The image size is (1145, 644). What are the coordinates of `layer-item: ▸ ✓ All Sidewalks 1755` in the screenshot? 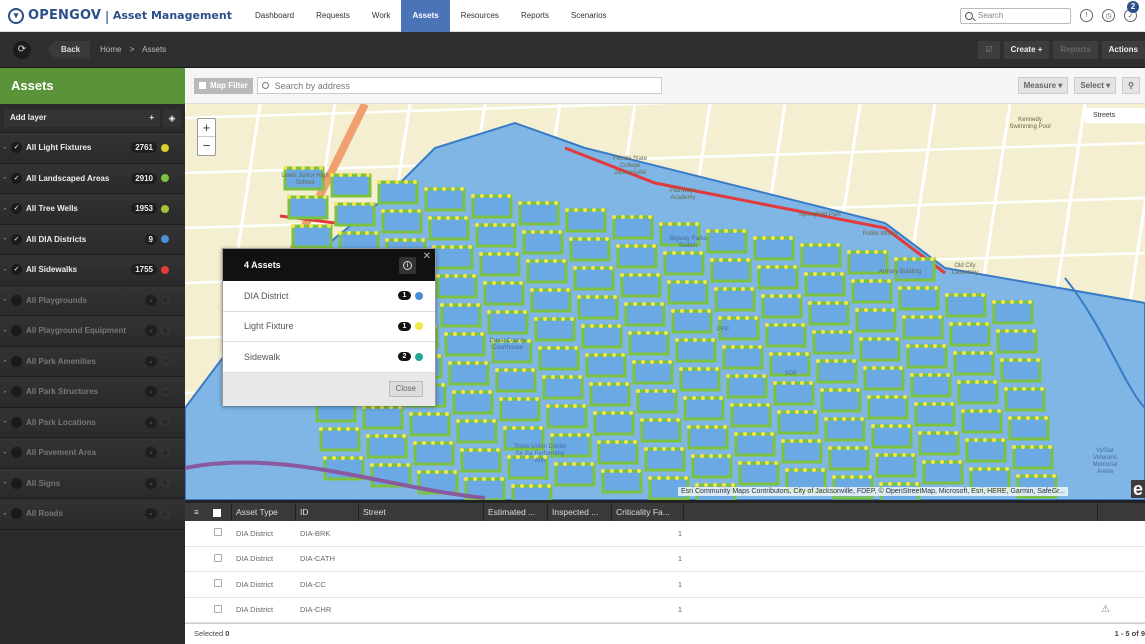 It's located at (92, 270).